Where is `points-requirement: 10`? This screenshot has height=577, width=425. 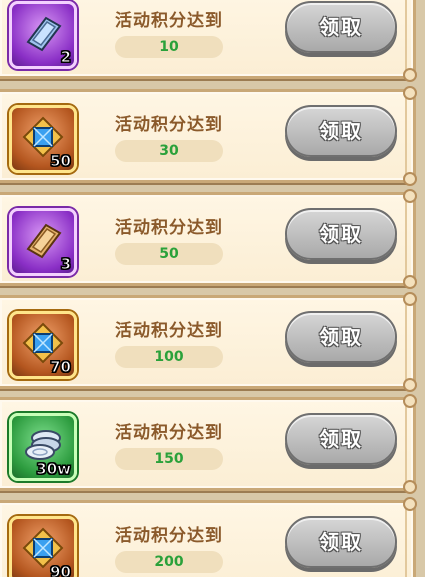
points-requirement: 10 is located at coordinates (169, 47).